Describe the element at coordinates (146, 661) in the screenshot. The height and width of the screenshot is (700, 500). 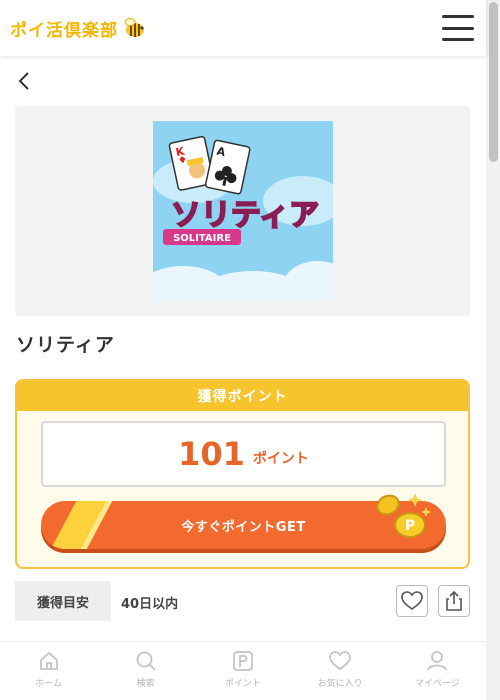
I see `search-icon` at that location.